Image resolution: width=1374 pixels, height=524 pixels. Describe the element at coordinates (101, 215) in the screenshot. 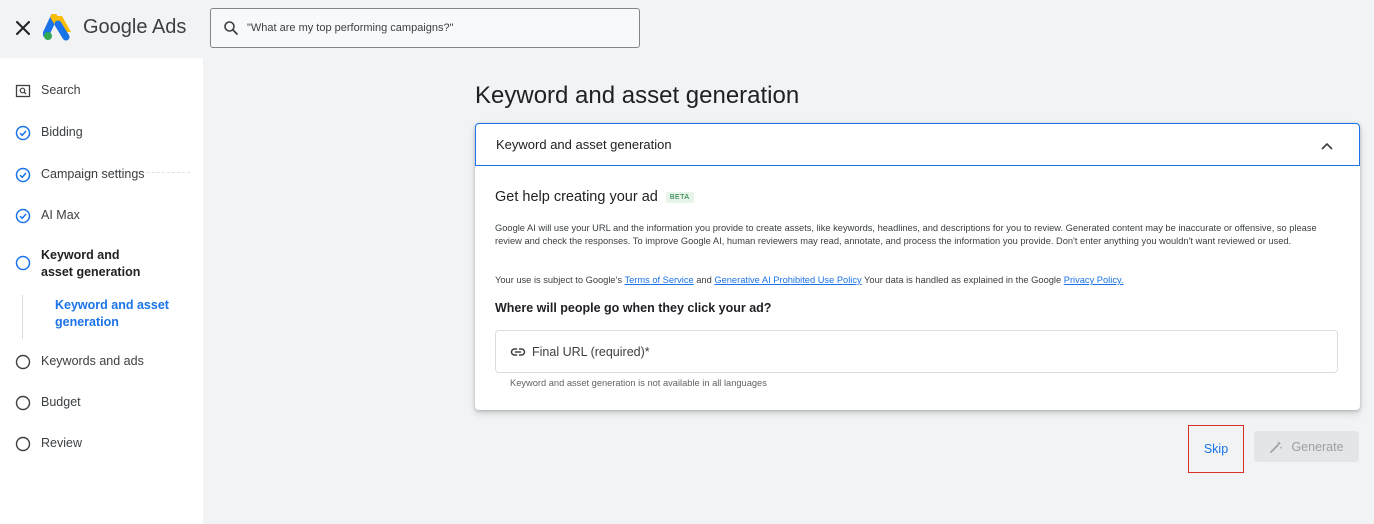

I see `sidebar-item-ai-max: AI Max` at that location.